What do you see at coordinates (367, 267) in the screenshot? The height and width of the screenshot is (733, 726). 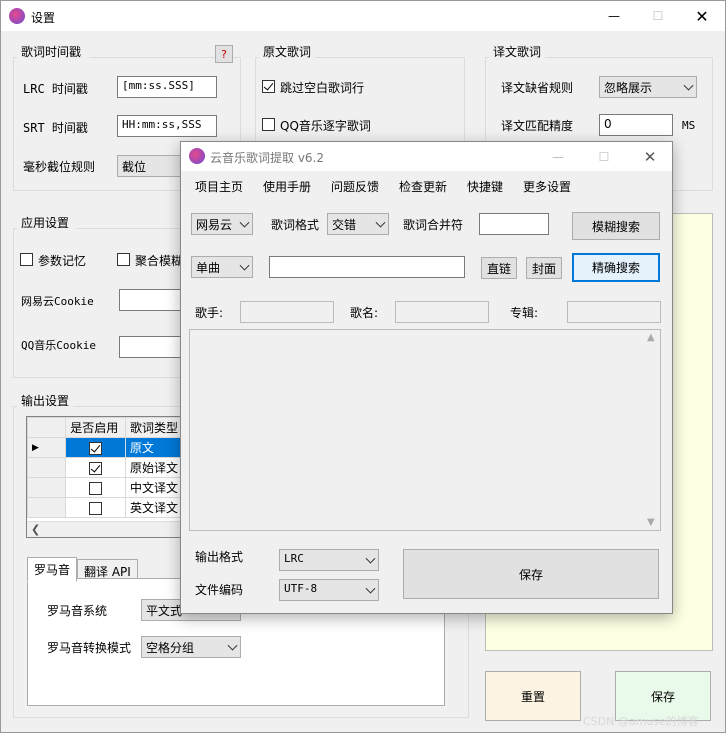 I see `search-input` at bounding box center [367, 267].